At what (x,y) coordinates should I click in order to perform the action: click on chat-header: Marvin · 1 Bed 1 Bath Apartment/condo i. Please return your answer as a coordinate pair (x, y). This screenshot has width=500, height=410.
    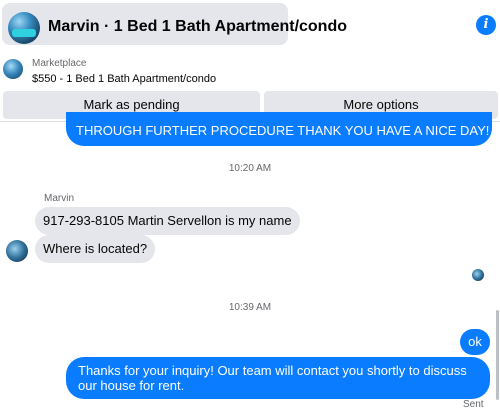
    Looking at the image, I should click on (250, 25).